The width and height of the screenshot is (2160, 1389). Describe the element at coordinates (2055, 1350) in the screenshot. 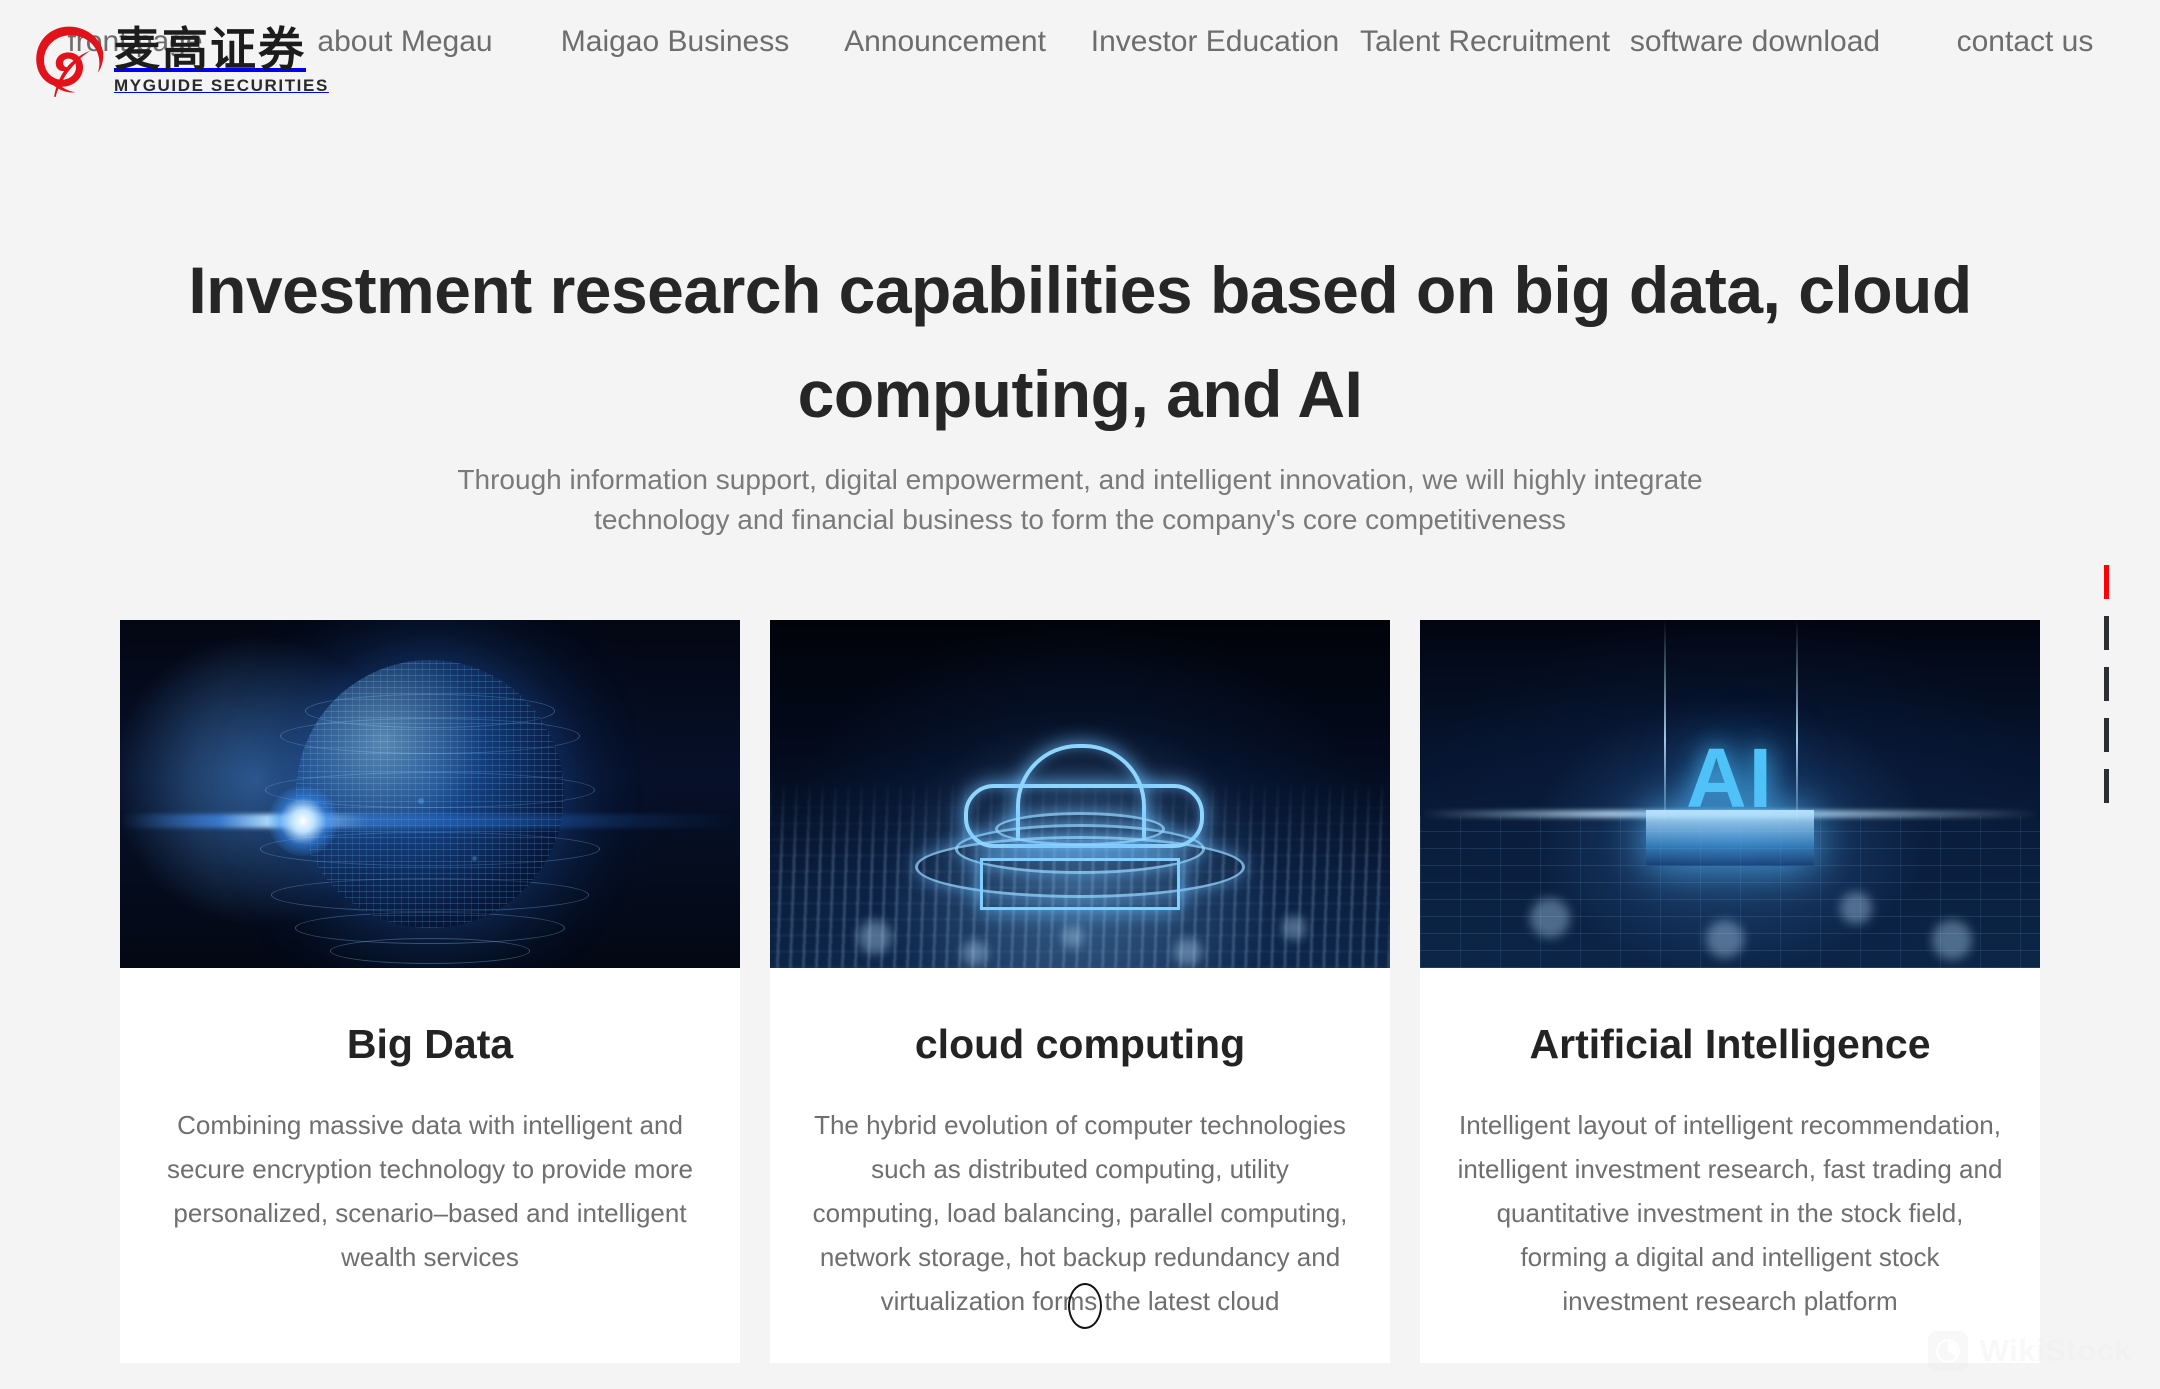

I see `watermark-label: WikiStock` at that location.